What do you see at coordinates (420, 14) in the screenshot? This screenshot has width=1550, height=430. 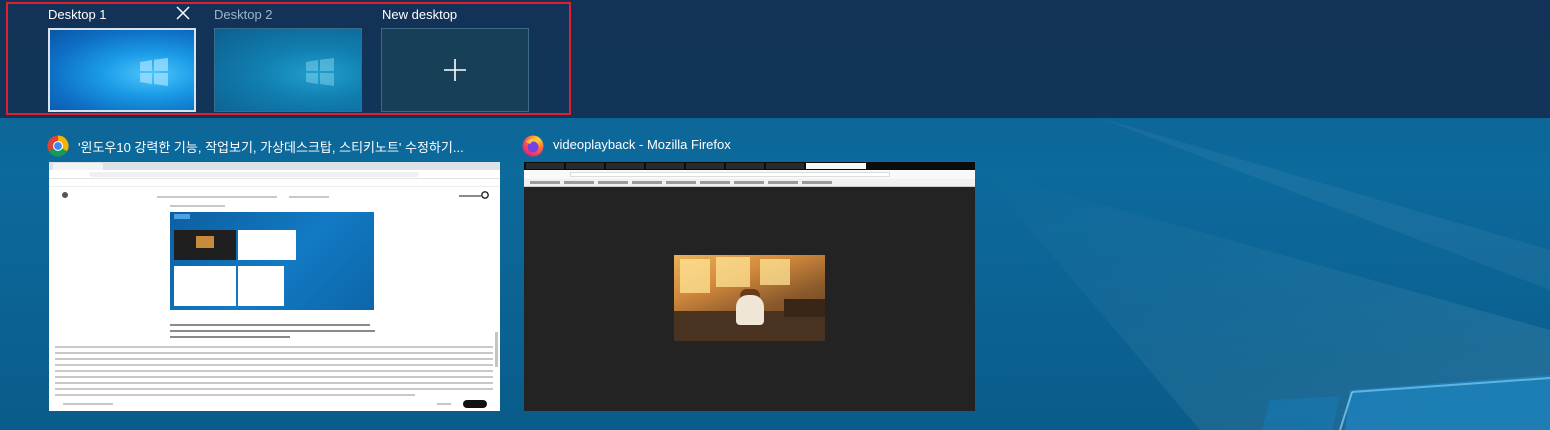 I see `new-desktop-label: New desktop` at bounding box center [420, 14].